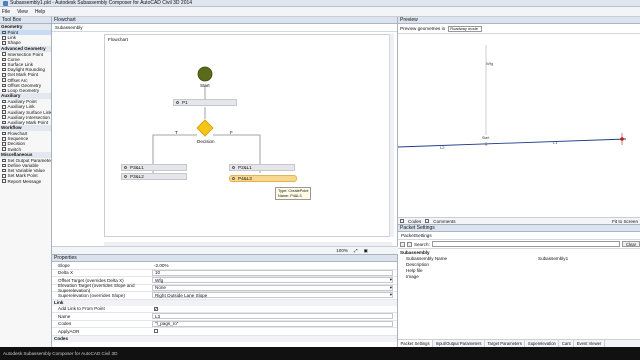 Image resolution: width=640 pixels, height=360 pixels. I want to click on prop-value: -2.00%, so click(272, 265).